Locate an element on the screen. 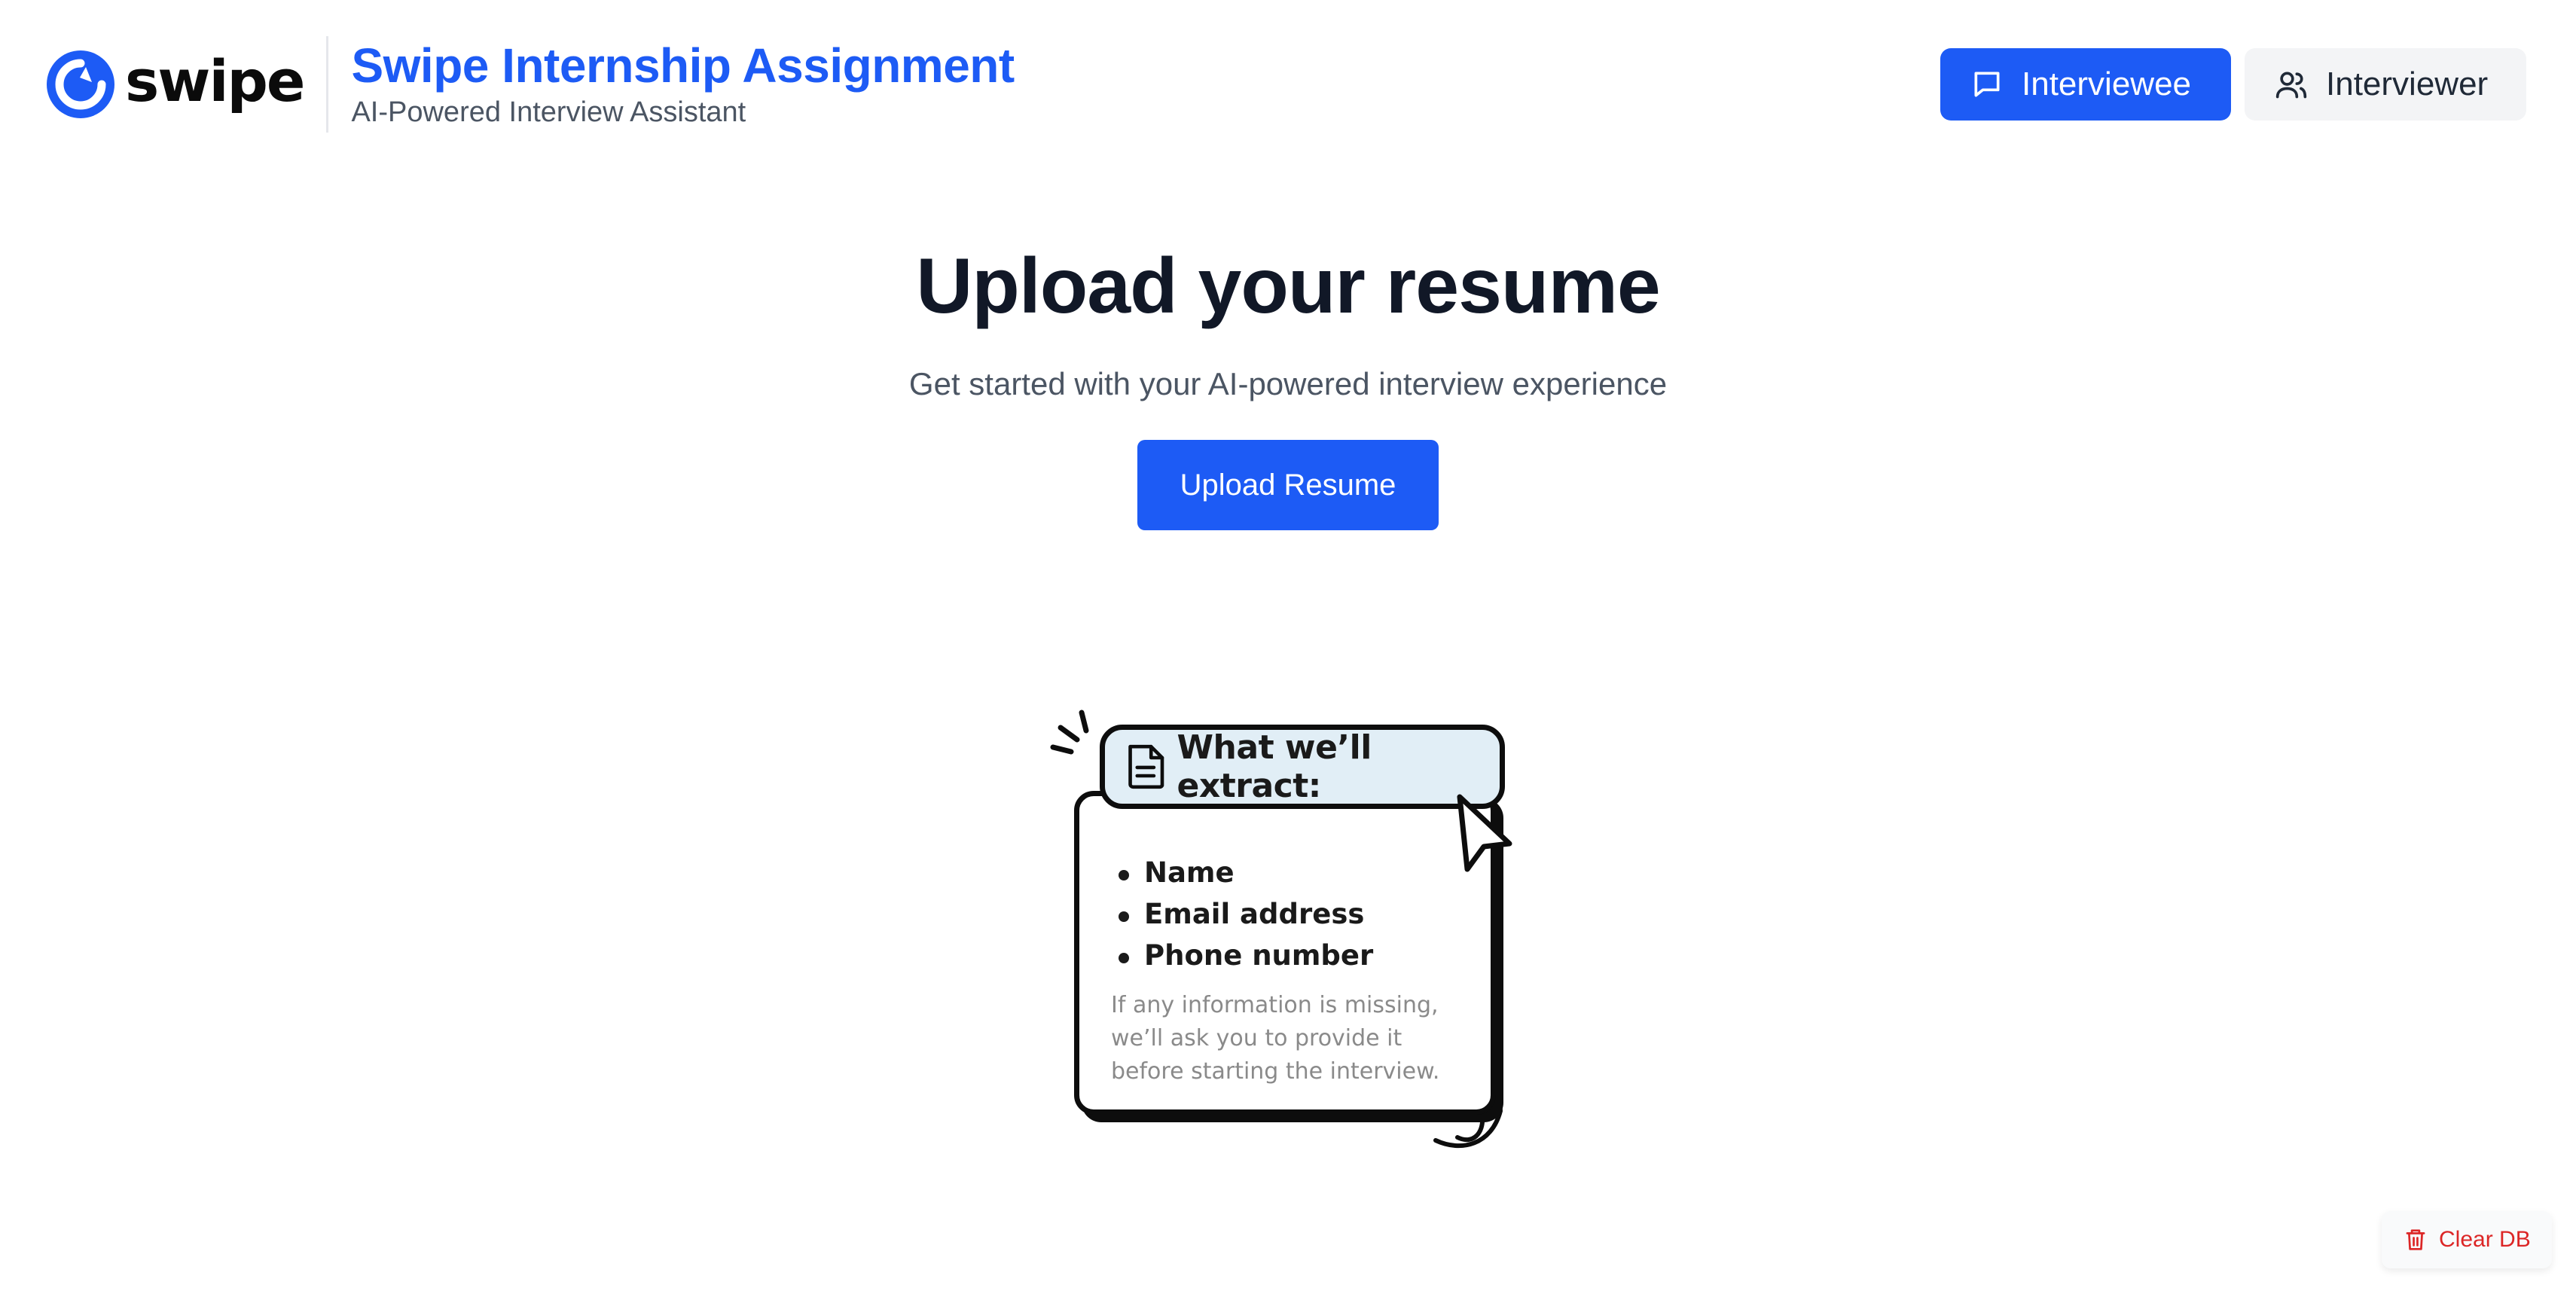 The height and width of the screenshot is (1291, 2576). interviewee-tab-button: Interviewee is located at coordinates (2085, 84).